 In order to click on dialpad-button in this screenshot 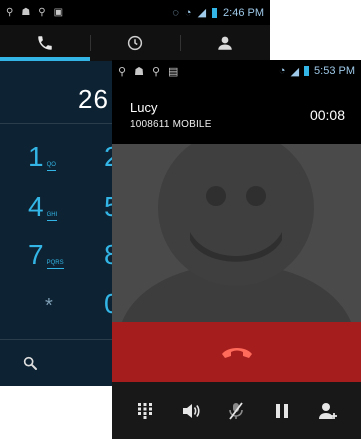, I will do `click(145, 411)`.